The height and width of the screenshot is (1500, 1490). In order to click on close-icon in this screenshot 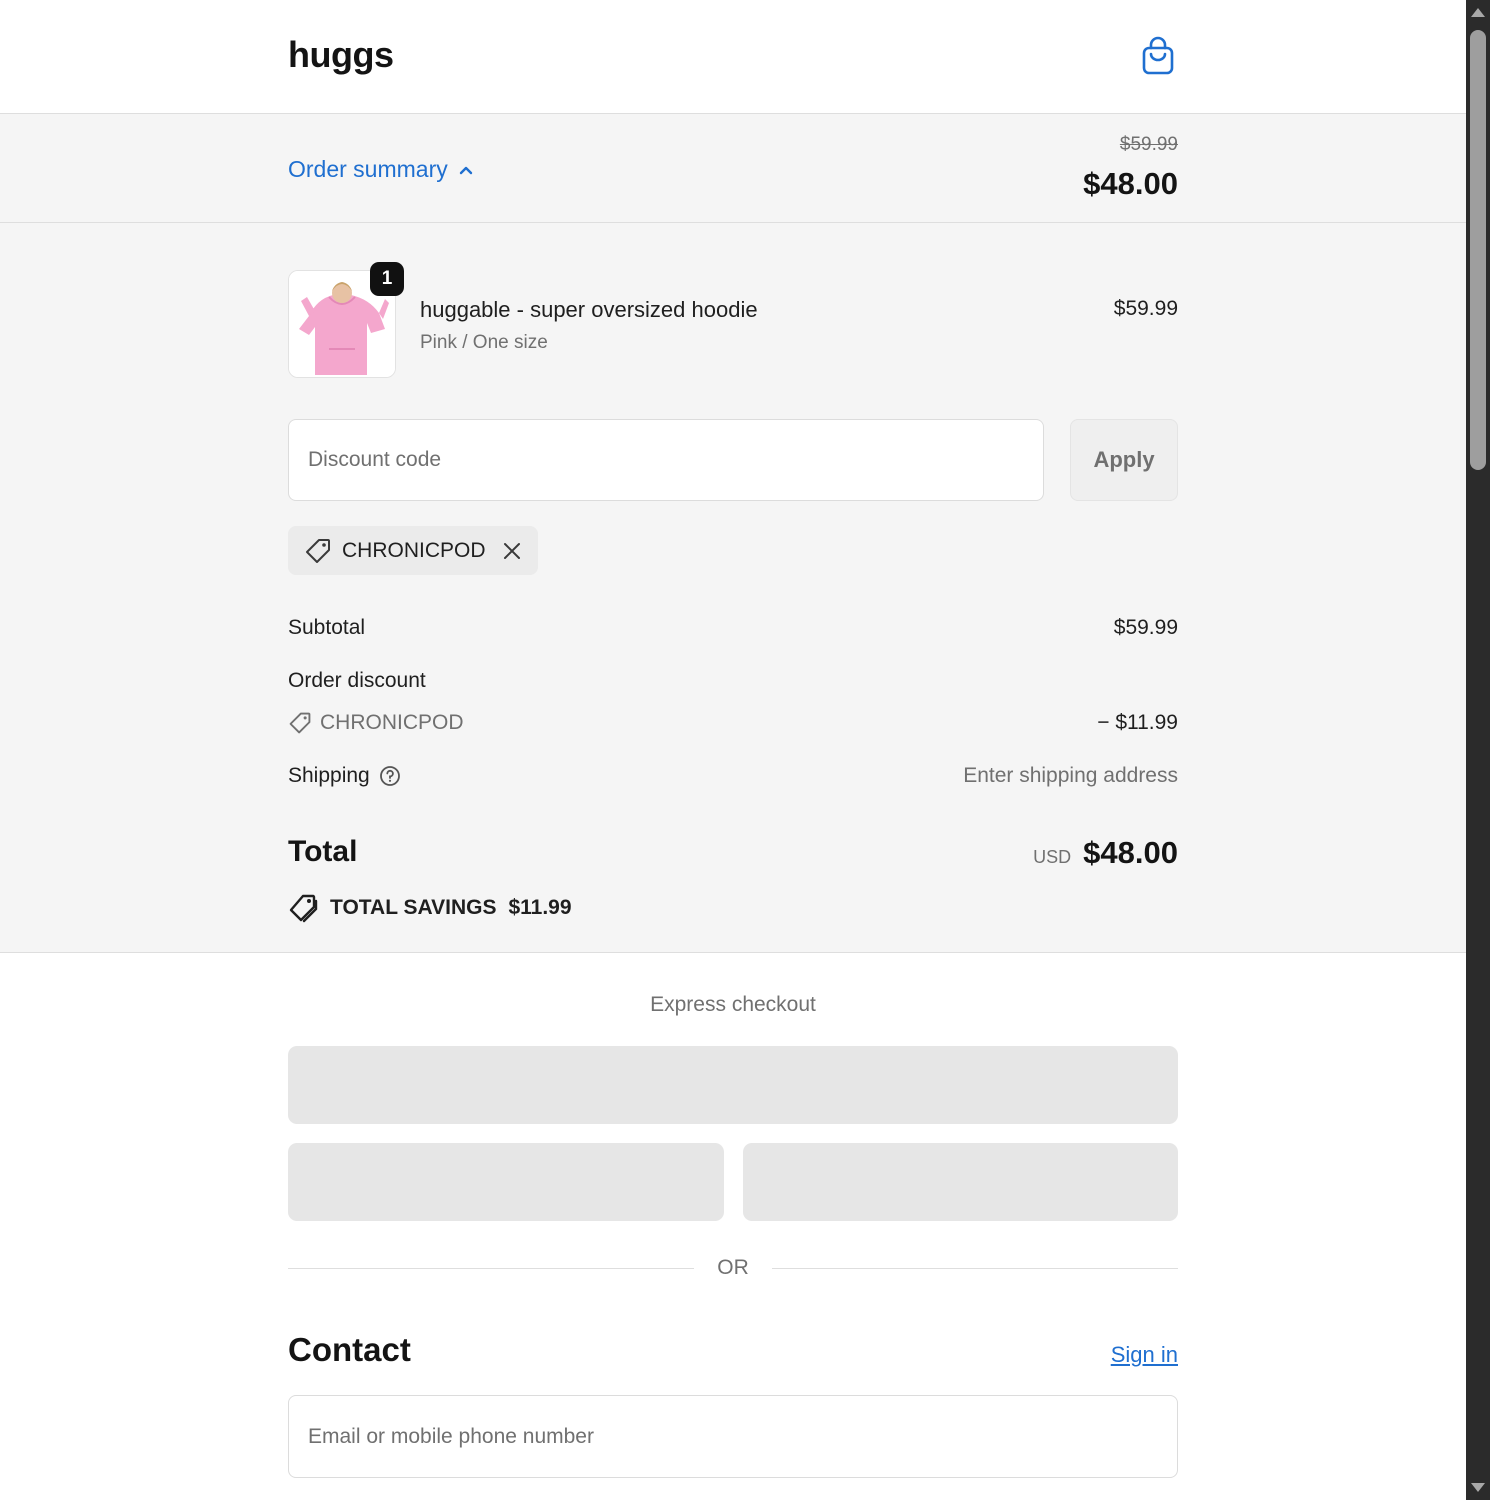, I will do `click(511, 550)`.